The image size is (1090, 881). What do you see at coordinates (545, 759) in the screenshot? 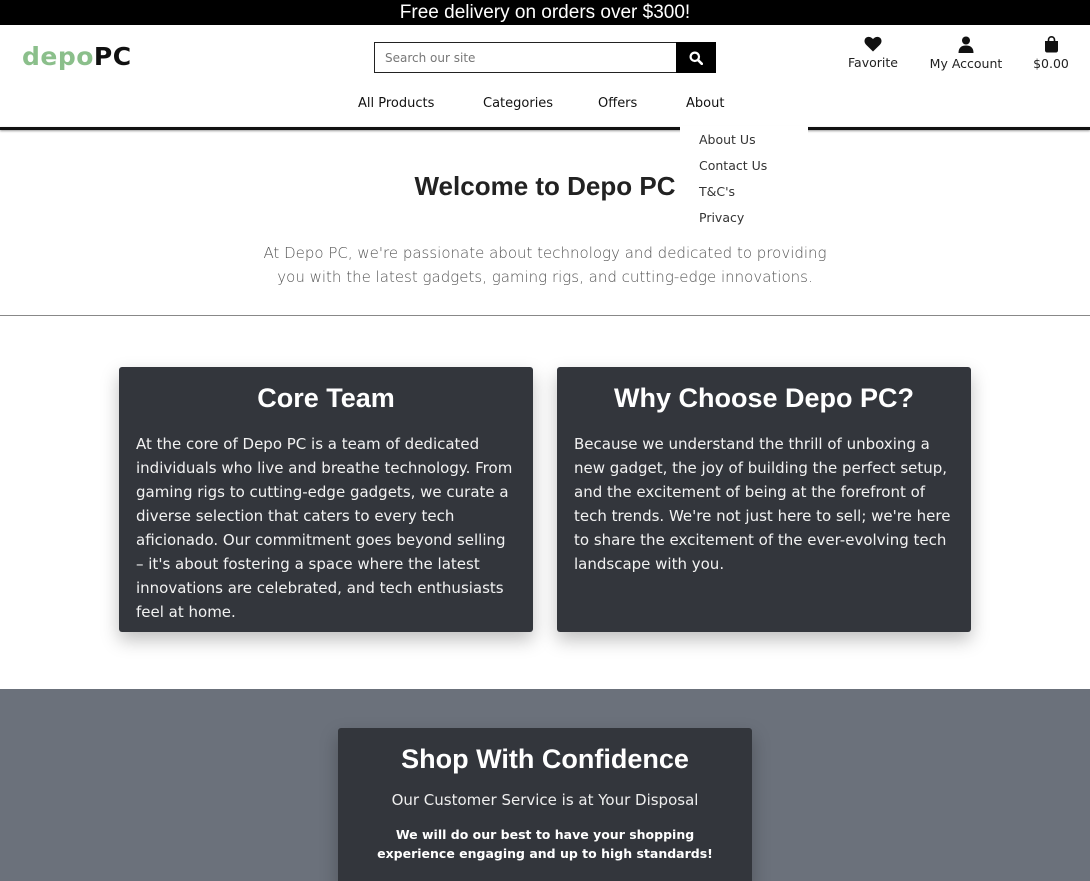
I see `shop-confidence-title: Shop With Confidence` at bounding box center [545, 759].